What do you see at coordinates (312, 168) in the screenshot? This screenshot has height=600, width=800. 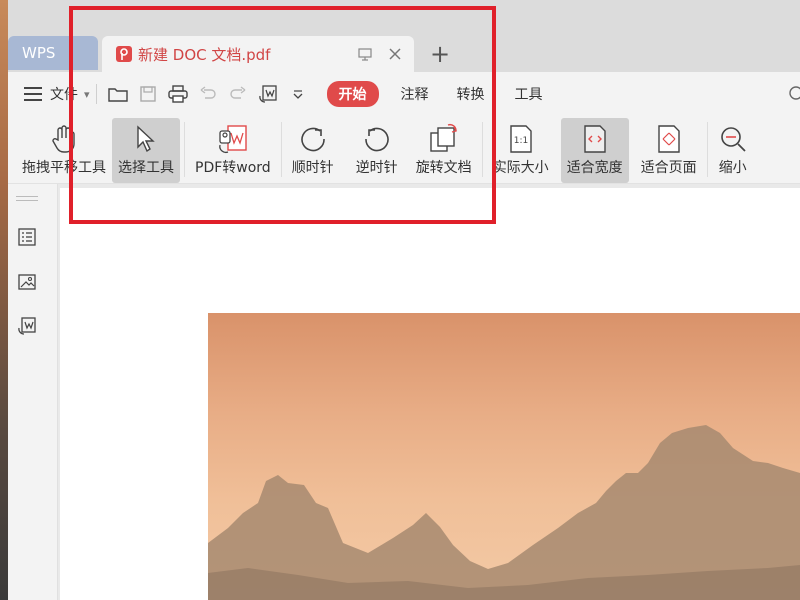 I see `rotate-clockwise-label: 顺时针` at bounding box center [312, 168].